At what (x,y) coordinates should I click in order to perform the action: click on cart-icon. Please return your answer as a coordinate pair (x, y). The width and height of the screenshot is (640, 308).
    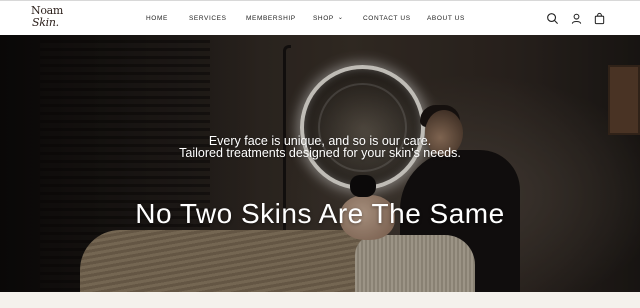
    Looking at the image, I should click on (599, 18).